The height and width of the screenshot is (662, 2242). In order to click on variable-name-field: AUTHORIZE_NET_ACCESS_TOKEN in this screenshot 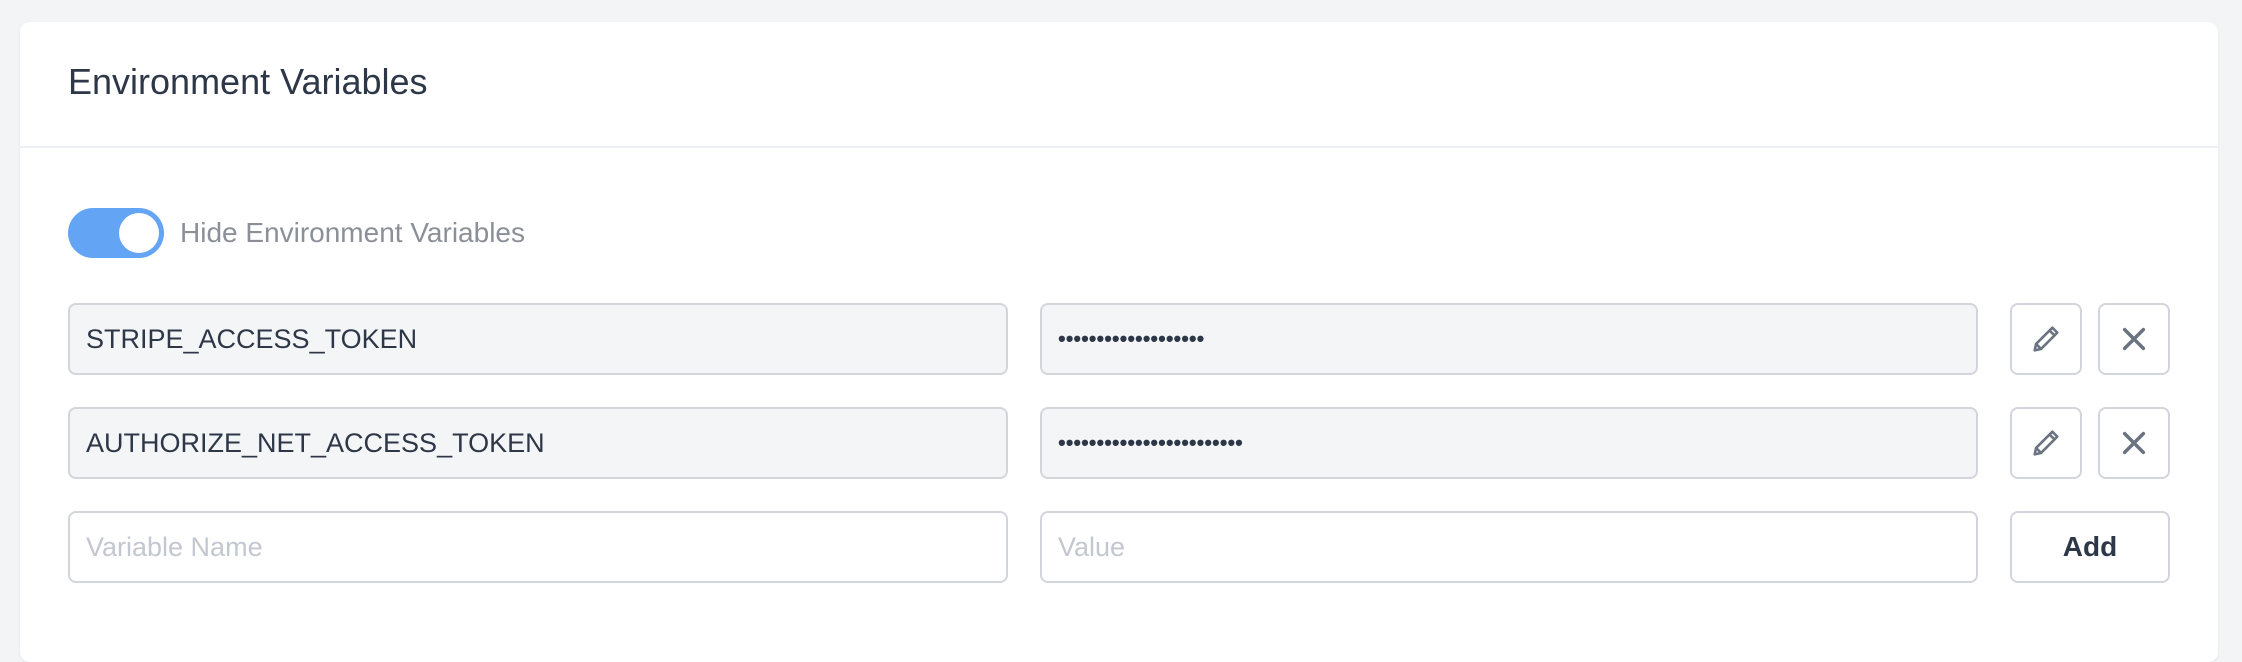, I will do `click(538, 443)`.